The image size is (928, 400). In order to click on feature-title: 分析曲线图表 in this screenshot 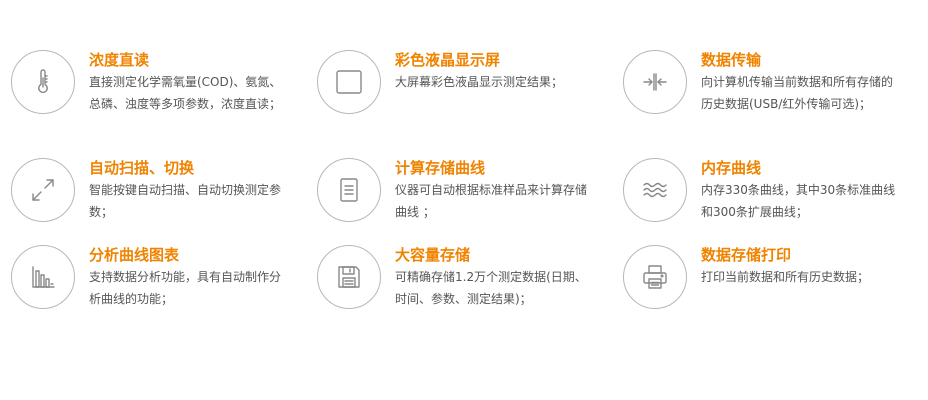, I will do `click(134, 255)`.